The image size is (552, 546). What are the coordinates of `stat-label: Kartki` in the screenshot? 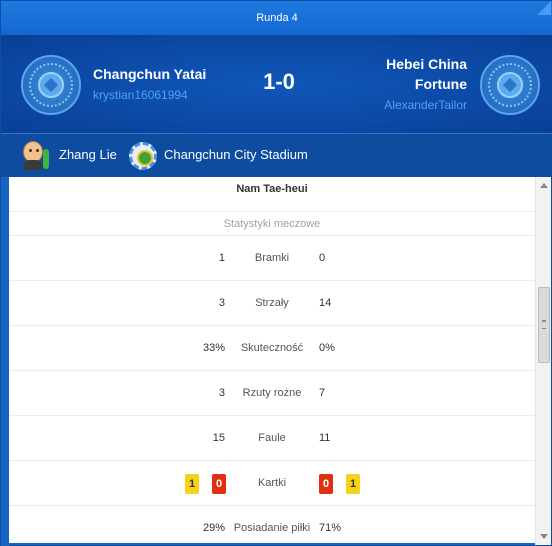 It's located at (272, 483).